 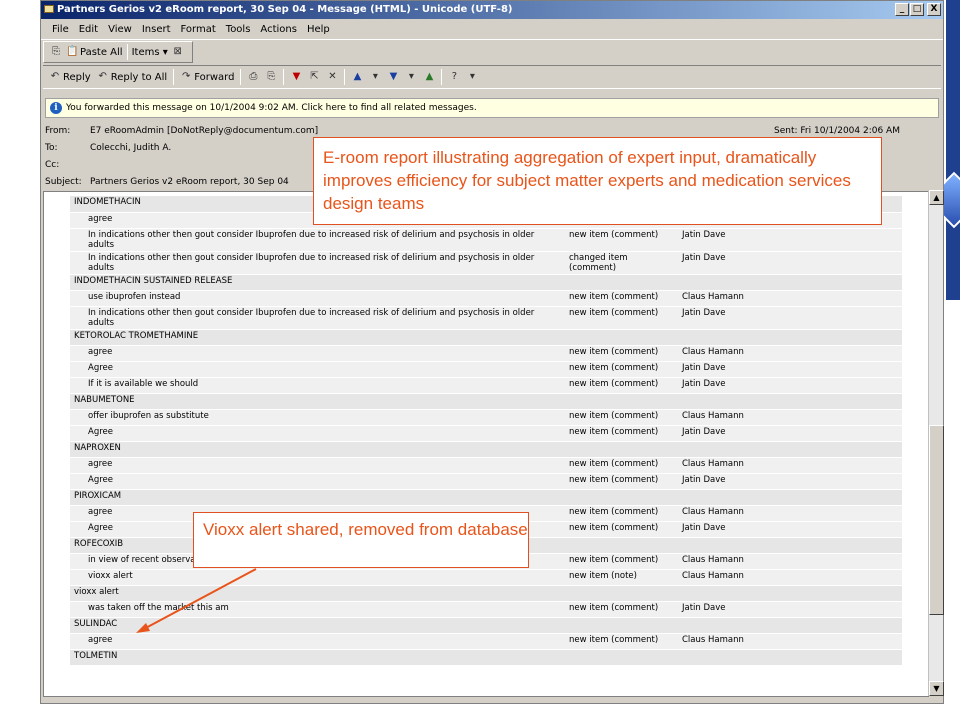 I want to click on drug-header-row: INDOMETHACIN SUSTAINED RELEASE, so click(x=486, y=282).